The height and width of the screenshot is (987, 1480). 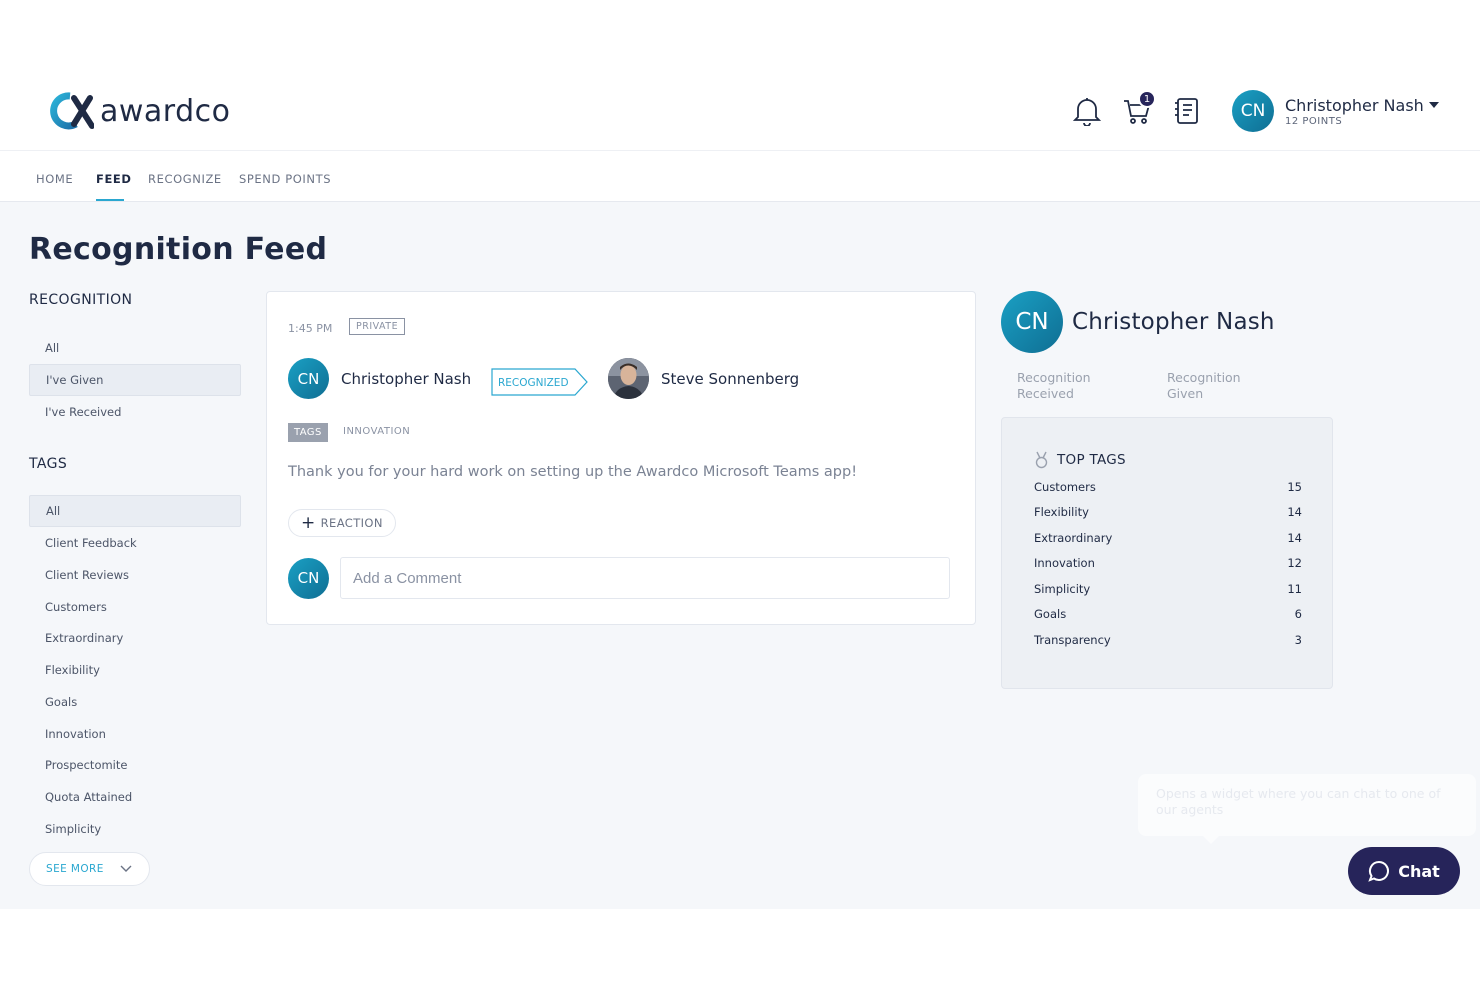 What do you see at coordinates (110, 200) in the screenshot?
I see `active-tab-underline` at bounding box center [110, 200].